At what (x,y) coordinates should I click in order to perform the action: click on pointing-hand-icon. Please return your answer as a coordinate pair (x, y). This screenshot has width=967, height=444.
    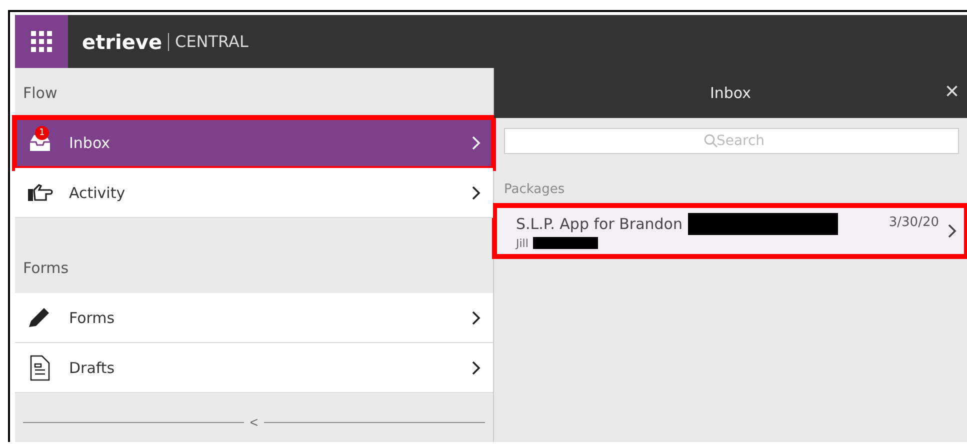
    Looking at the image, I should click on (40, 193).